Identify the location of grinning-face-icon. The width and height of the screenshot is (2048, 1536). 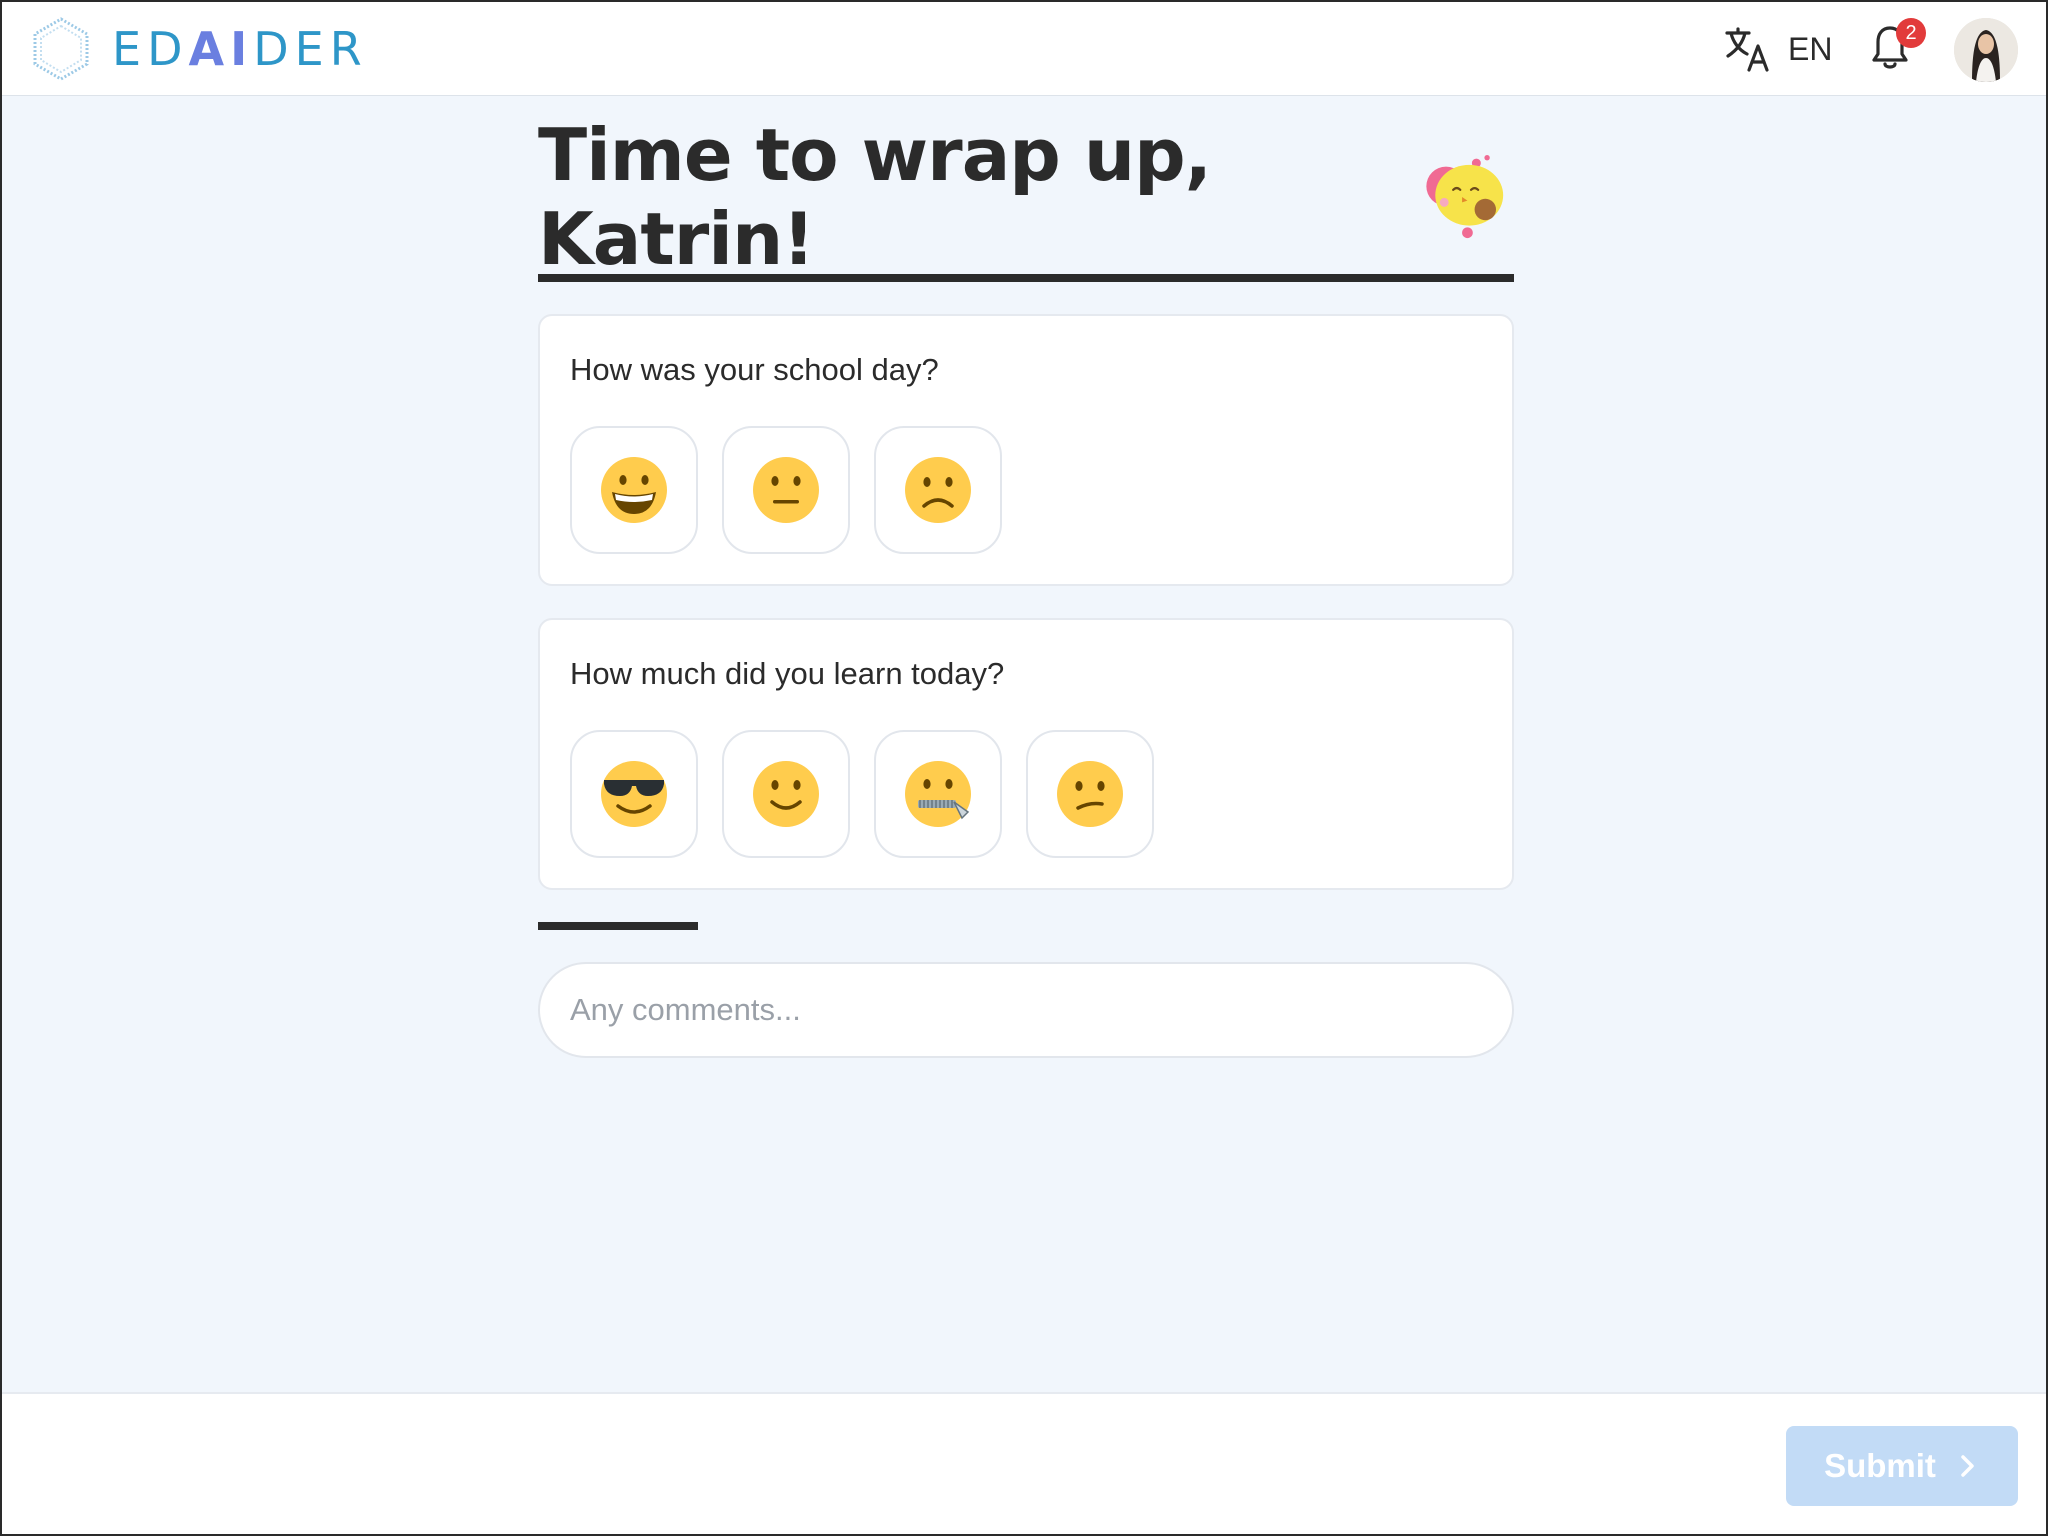
(634, 490).